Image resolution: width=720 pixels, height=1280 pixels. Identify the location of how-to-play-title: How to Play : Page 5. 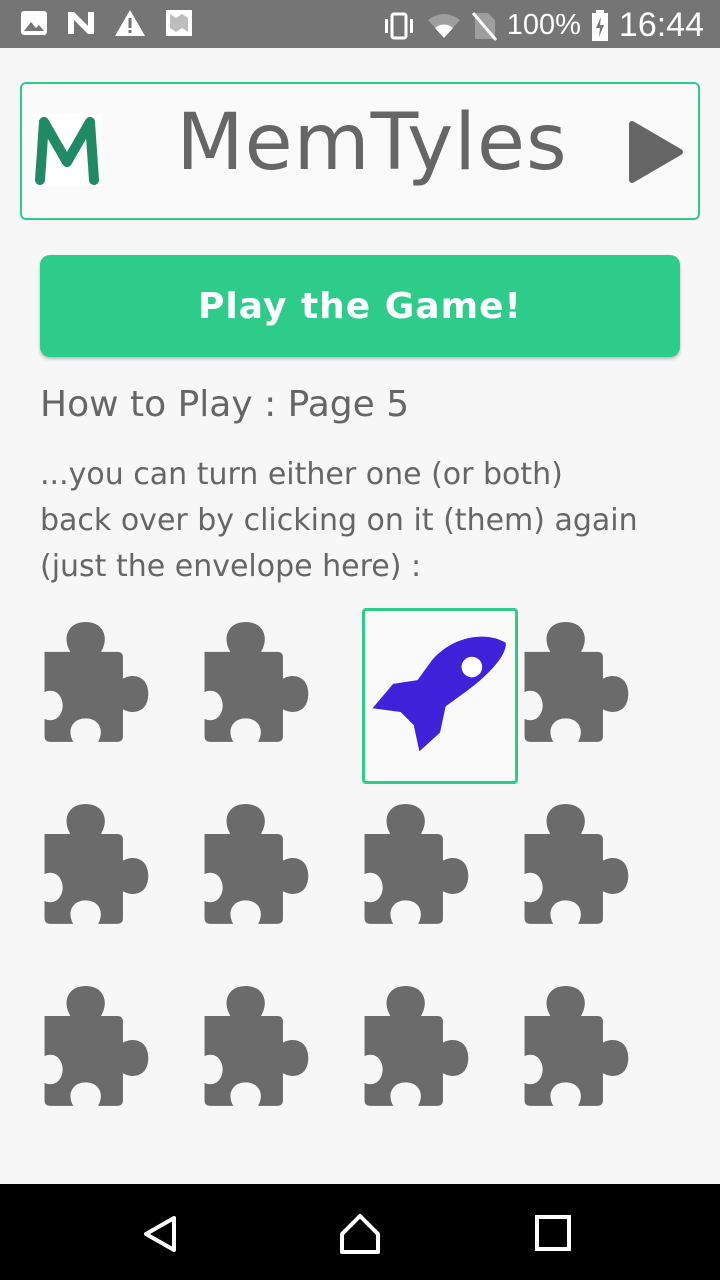
(225, 404).